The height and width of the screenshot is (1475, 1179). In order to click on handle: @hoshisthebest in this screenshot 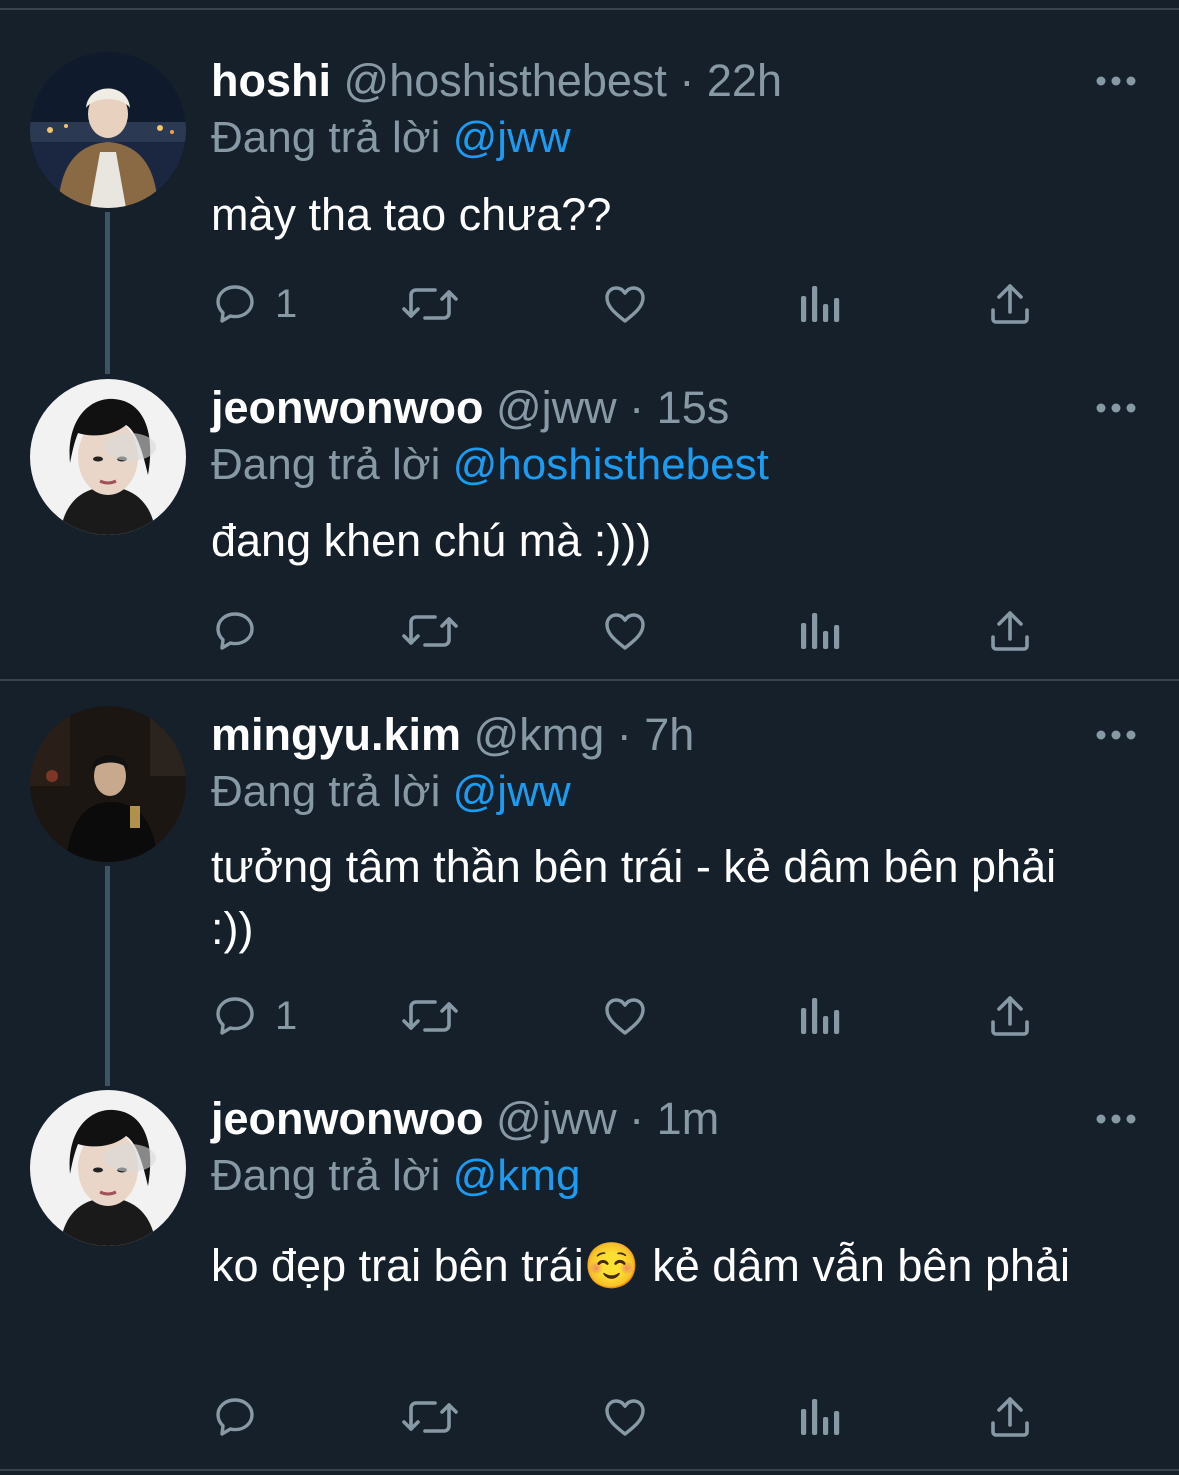, I will do `click(505, 80)`.